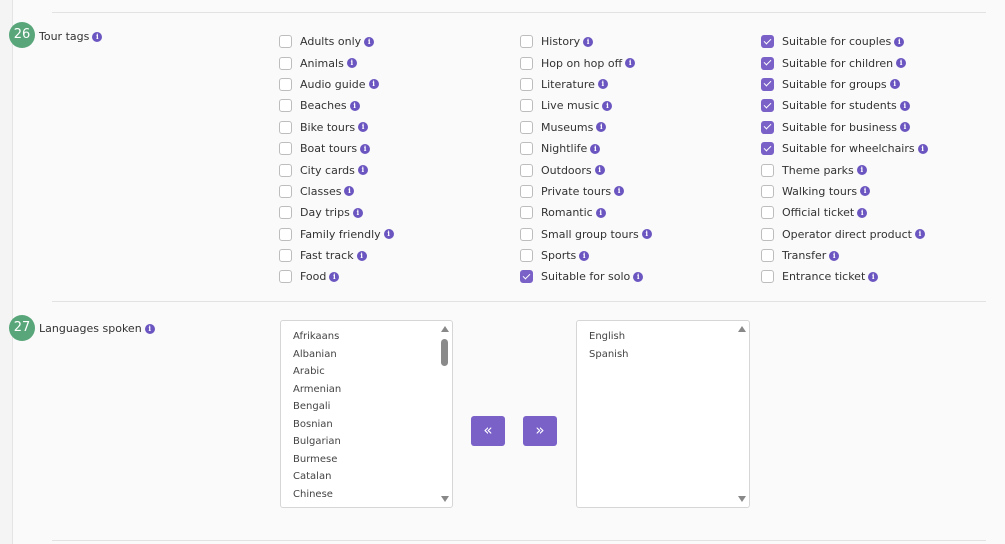 Image resolution: width=1005 pixels, height=544 pixels. What do you see at coordinates (372, 460) in the screenshot?
I see `language-option: Burmese` at bounding box center [372, 460].